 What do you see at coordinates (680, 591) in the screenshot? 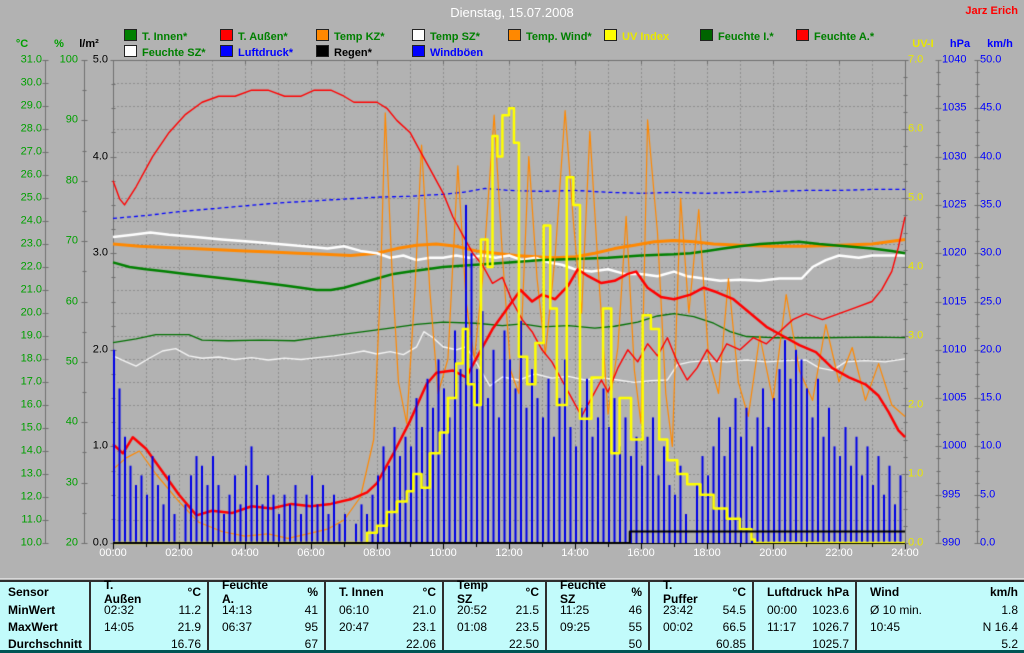
I see `table-col-name: T. Puffer` at bounding box center [680, 591].